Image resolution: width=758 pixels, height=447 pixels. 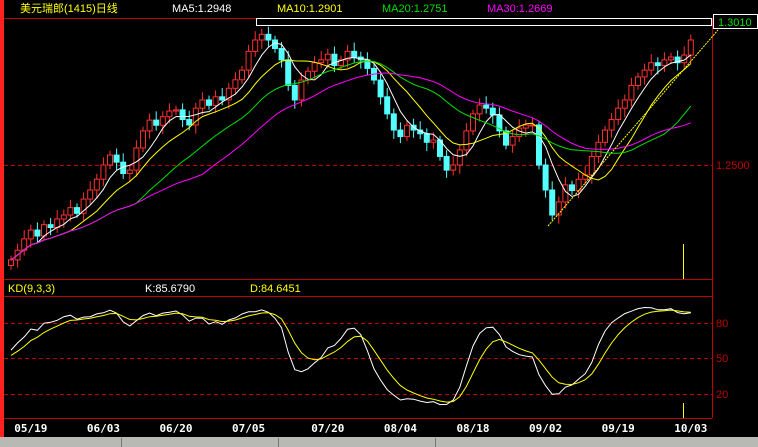 What do you see at coordinates (31, 289) in the screenshot?
I see `kd-indicator-name: KD(9,3,3)` at bounding box center [31, 289].